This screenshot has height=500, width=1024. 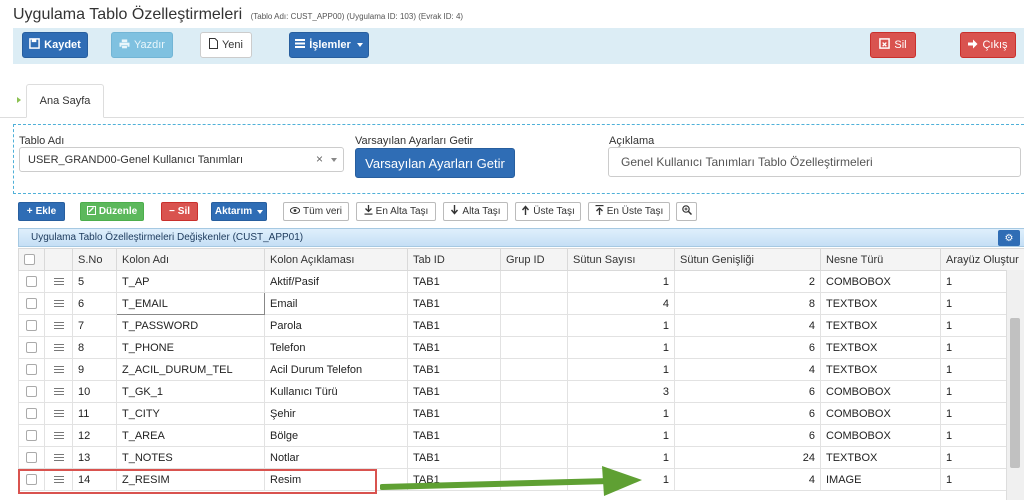 I want to click on table-row: 6 T_EMAIL Email TAB1 4 8 TEXTBOX 1, so click(x=521, y=303).